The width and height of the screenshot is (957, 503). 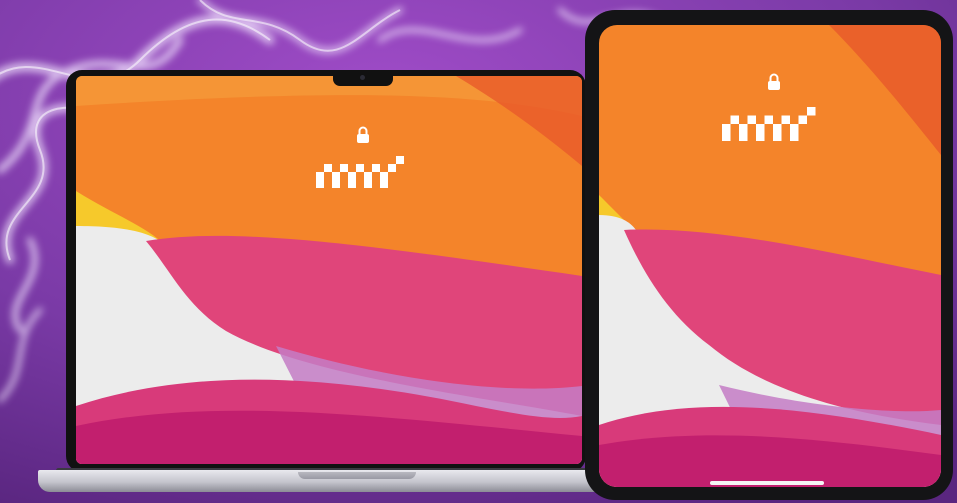 What do you see at coordinates (767, 483) in the screenshot?
I see `home-indicator` at bounding box center [767, 483].